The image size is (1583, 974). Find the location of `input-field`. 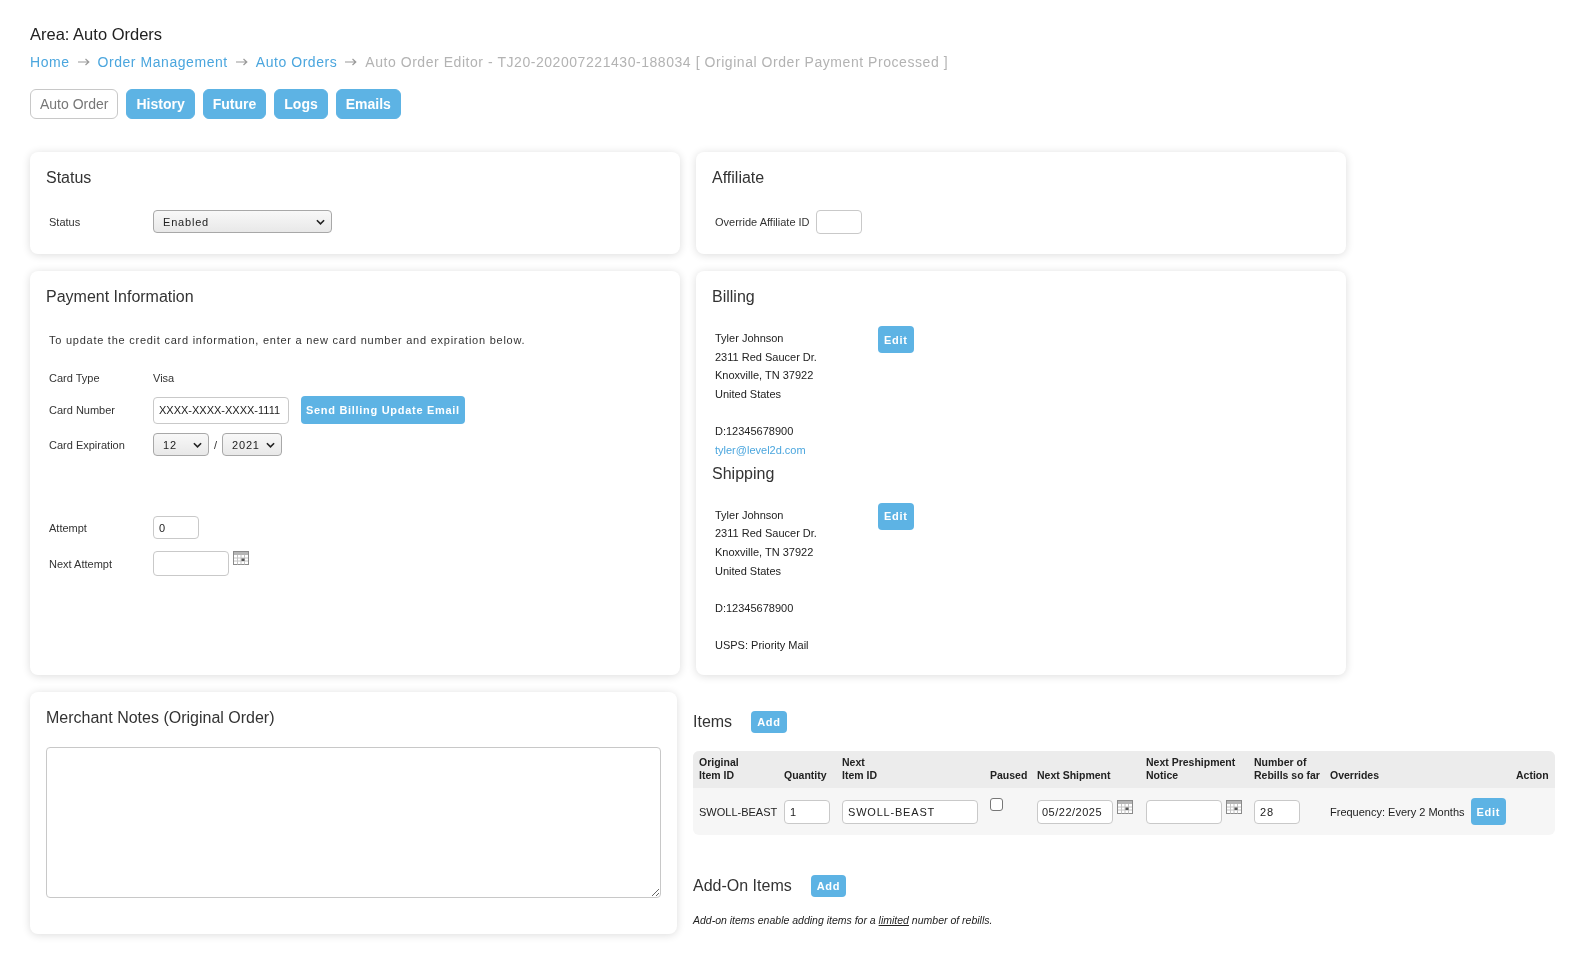

input-field is located at coordinates (838, 222).